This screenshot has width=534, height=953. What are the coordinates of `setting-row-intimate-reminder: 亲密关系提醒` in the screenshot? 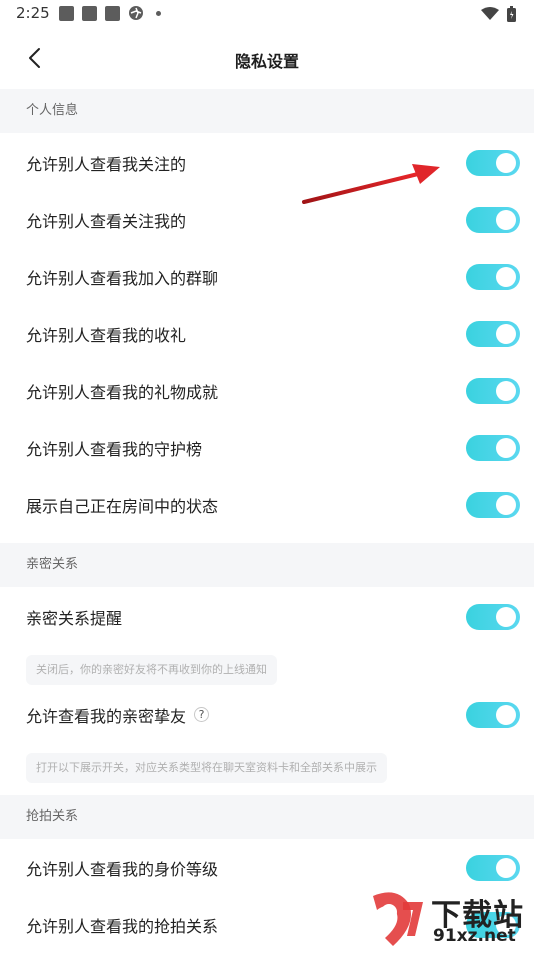 It's located at (267, 616).